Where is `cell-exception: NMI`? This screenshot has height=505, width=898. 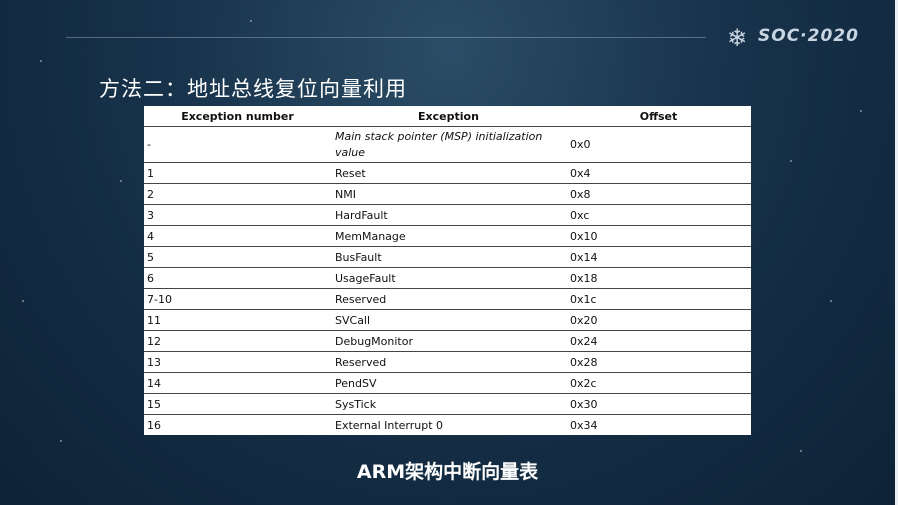 cell-exception: NMI is located at coordinates (448, 194).